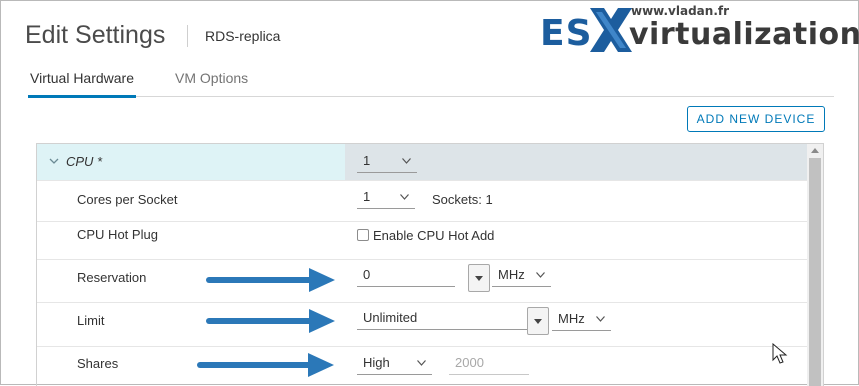 The width and height of the screenshot is (859, 386). I want to click on watermark-url: www.vladan.fr, so click(680, 11).